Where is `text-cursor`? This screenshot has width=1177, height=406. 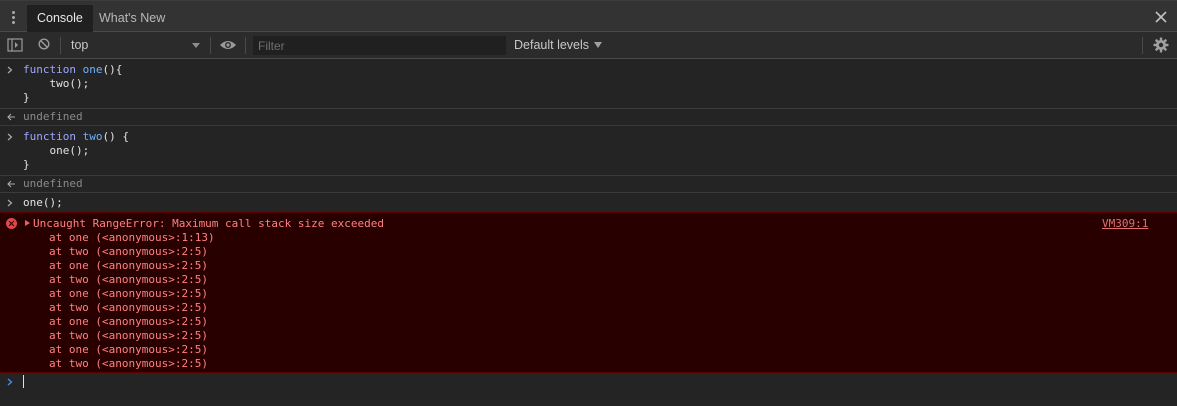
text-cursor is located at coordinates (23, 381).